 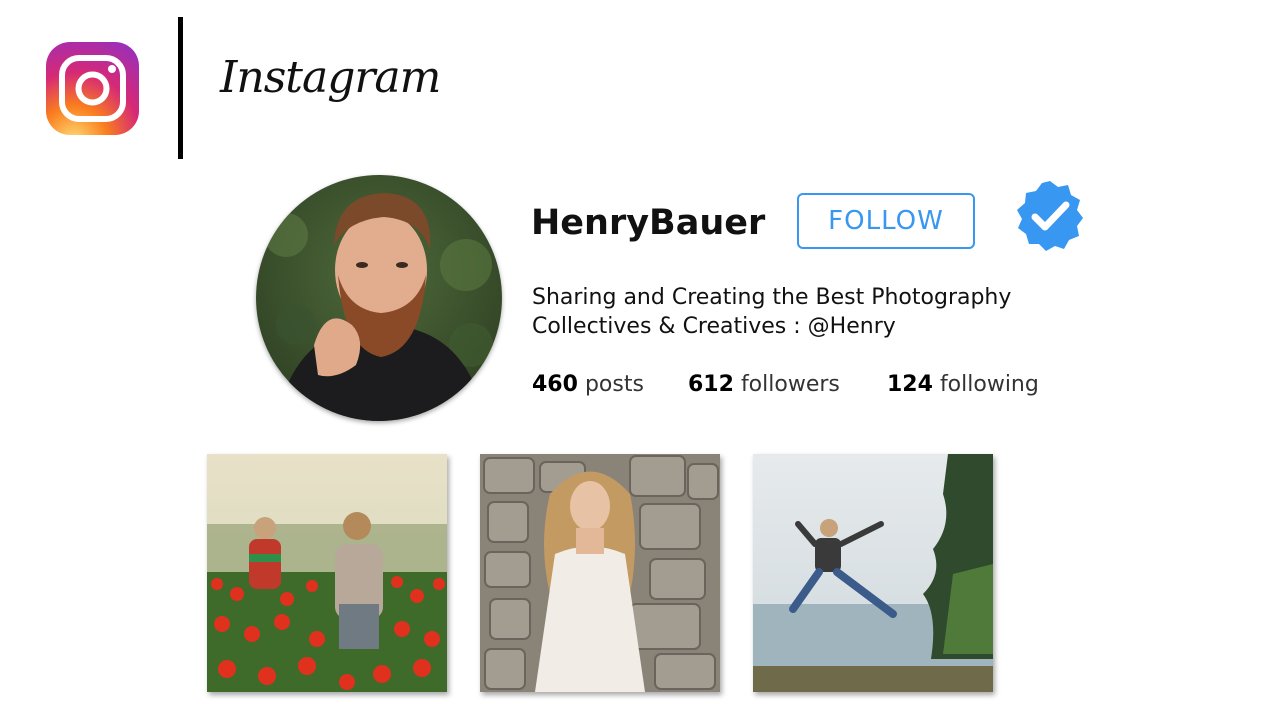 What do you see at coordinates (714, 326) in the screenshot?
I see `bio-line: Collectives & Creatives : @Henry` at bounding box center [714, 326].